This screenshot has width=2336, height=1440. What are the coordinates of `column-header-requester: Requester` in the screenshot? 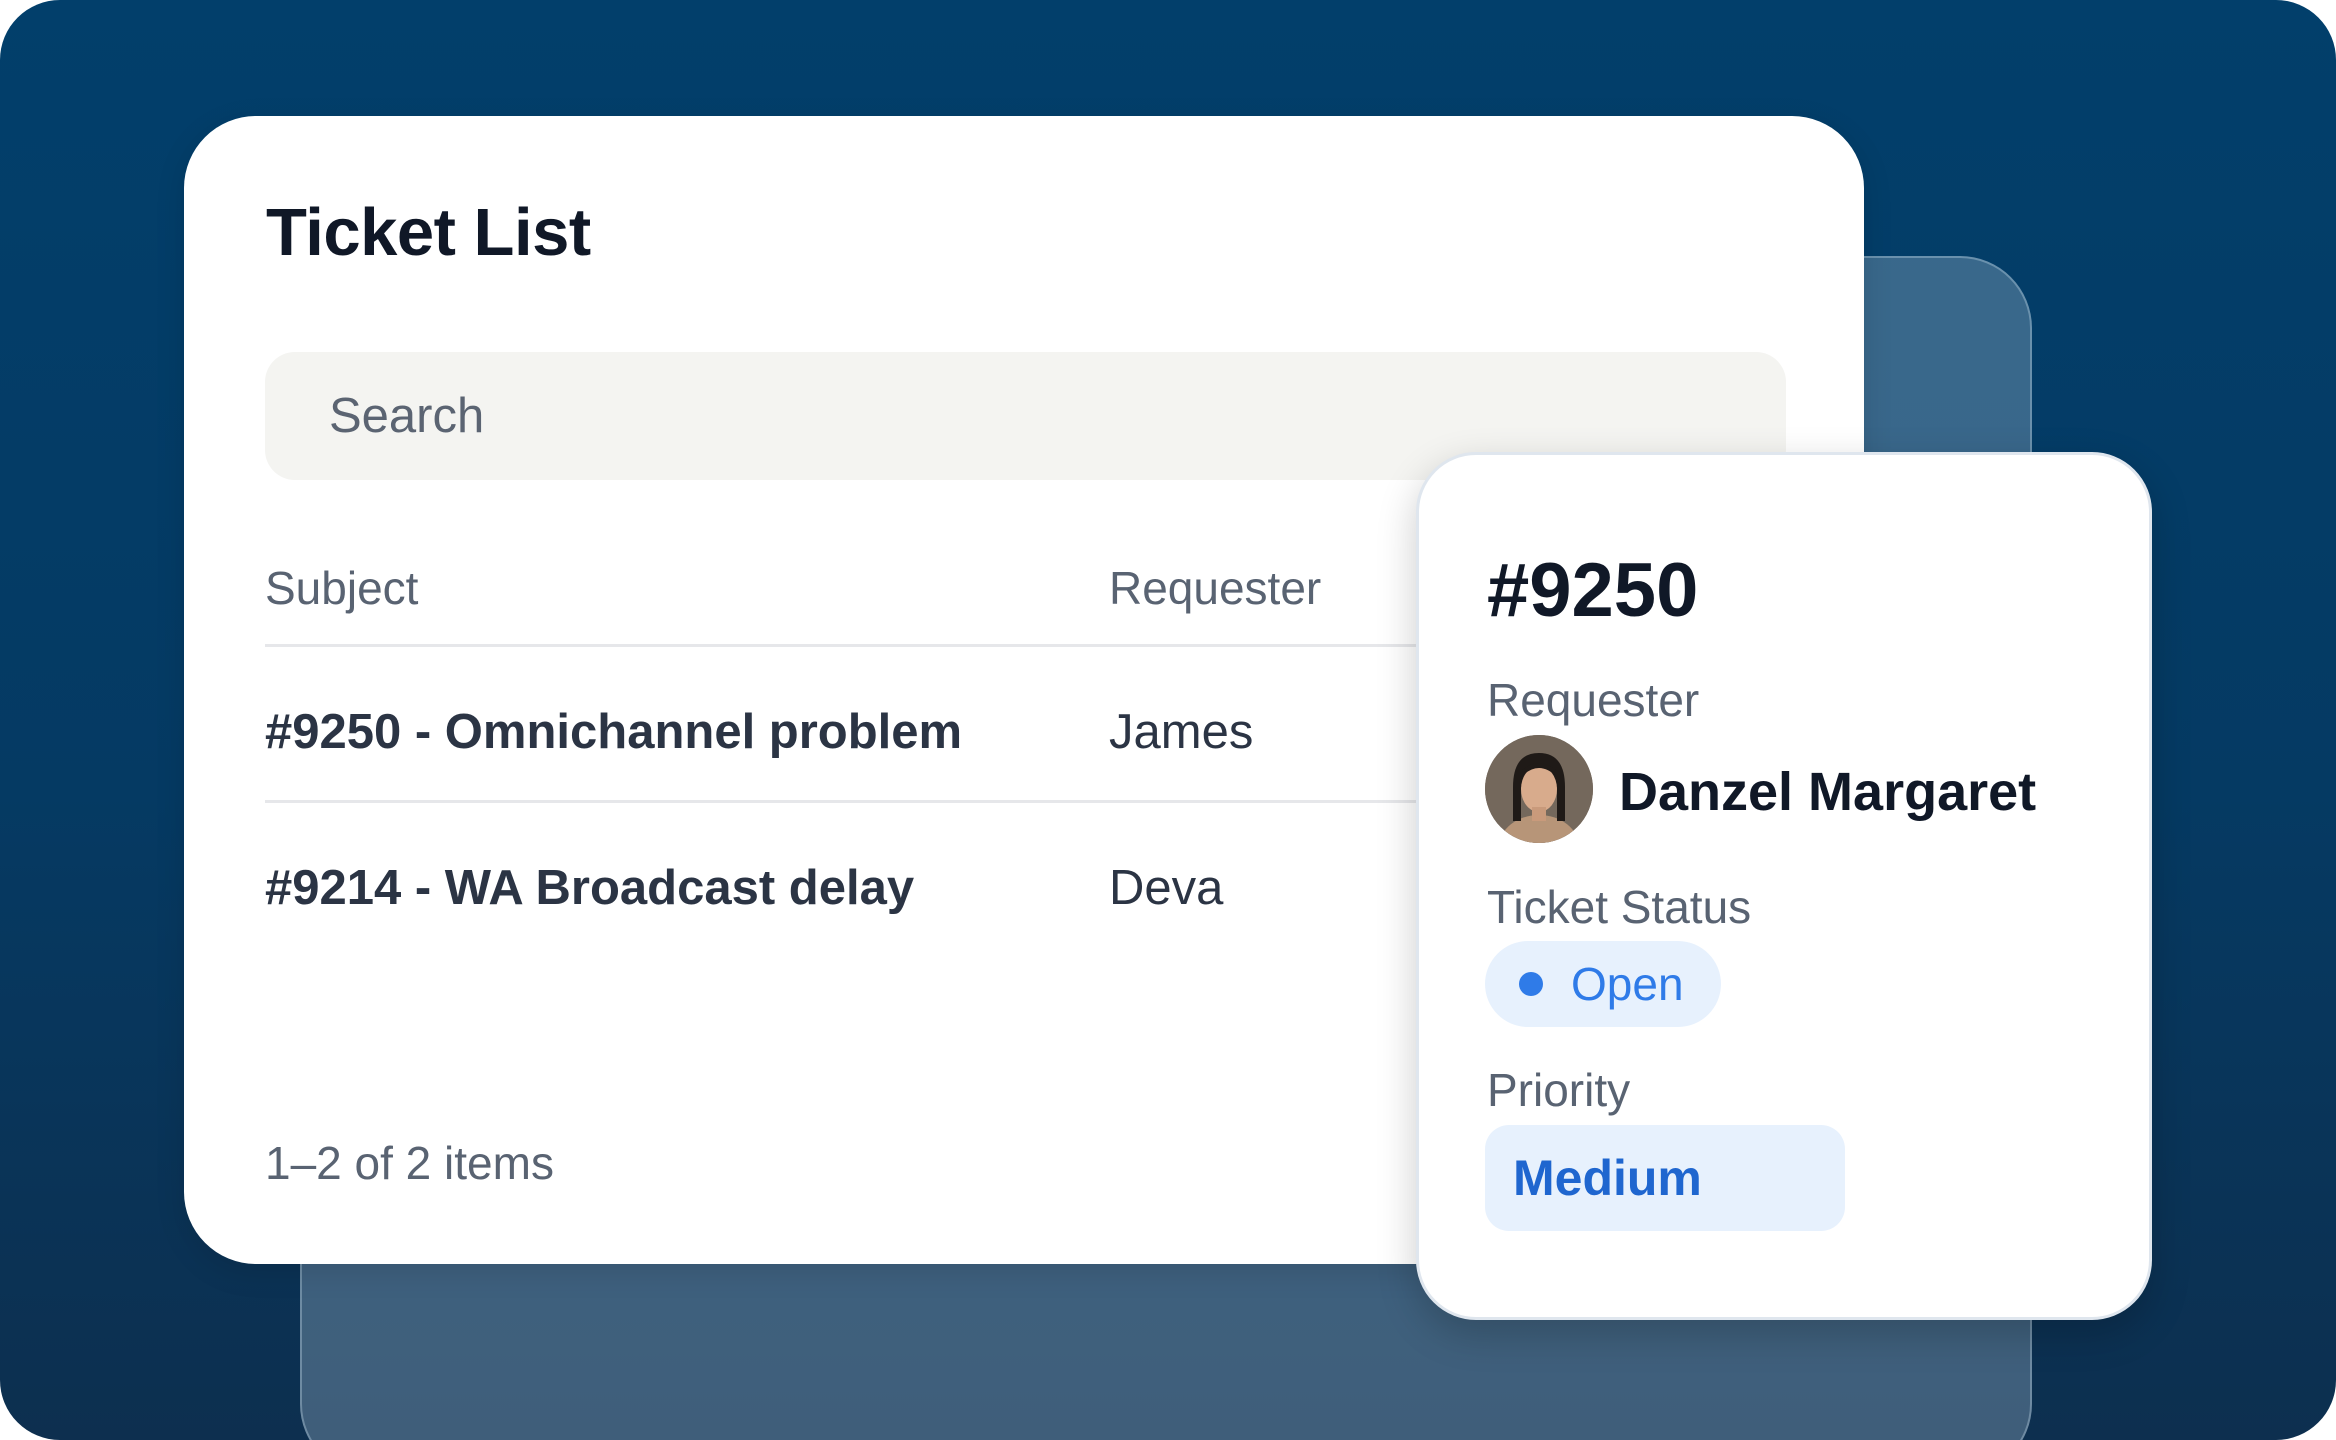 It's located at (1215, 588).